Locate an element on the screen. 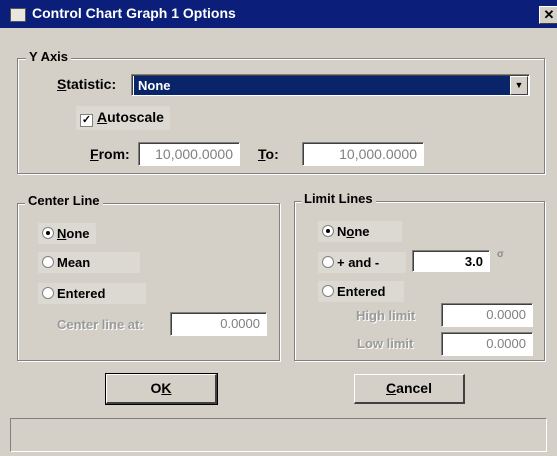  limit-lines-entered-radio: Entered is located at coordinates (361, 291).